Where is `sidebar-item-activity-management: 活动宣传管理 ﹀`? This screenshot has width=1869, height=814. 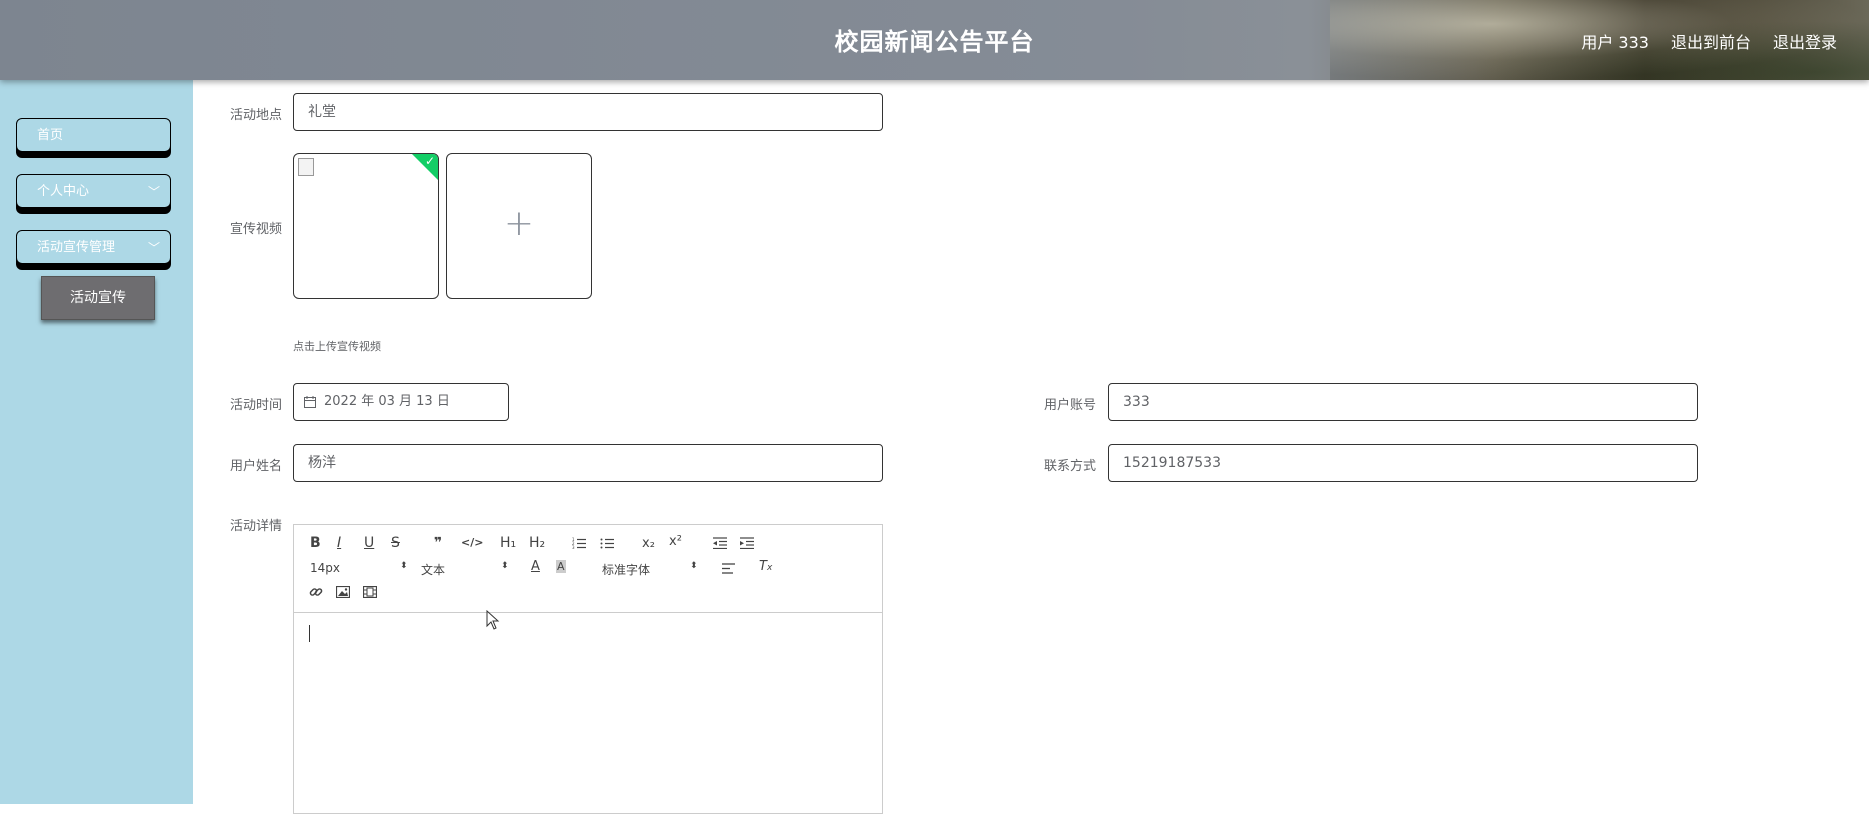
sidebar-item-activity-management: 活动宣传管理 ﹀ is located at coordinates (93, 247).